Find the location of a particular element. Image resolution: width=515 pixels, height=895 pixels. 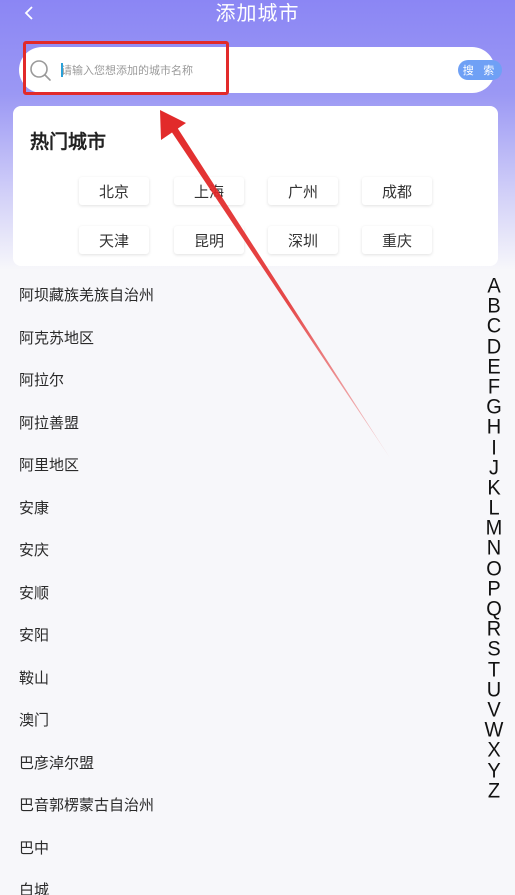

index-letter: C is located at coordinates (494, 326).